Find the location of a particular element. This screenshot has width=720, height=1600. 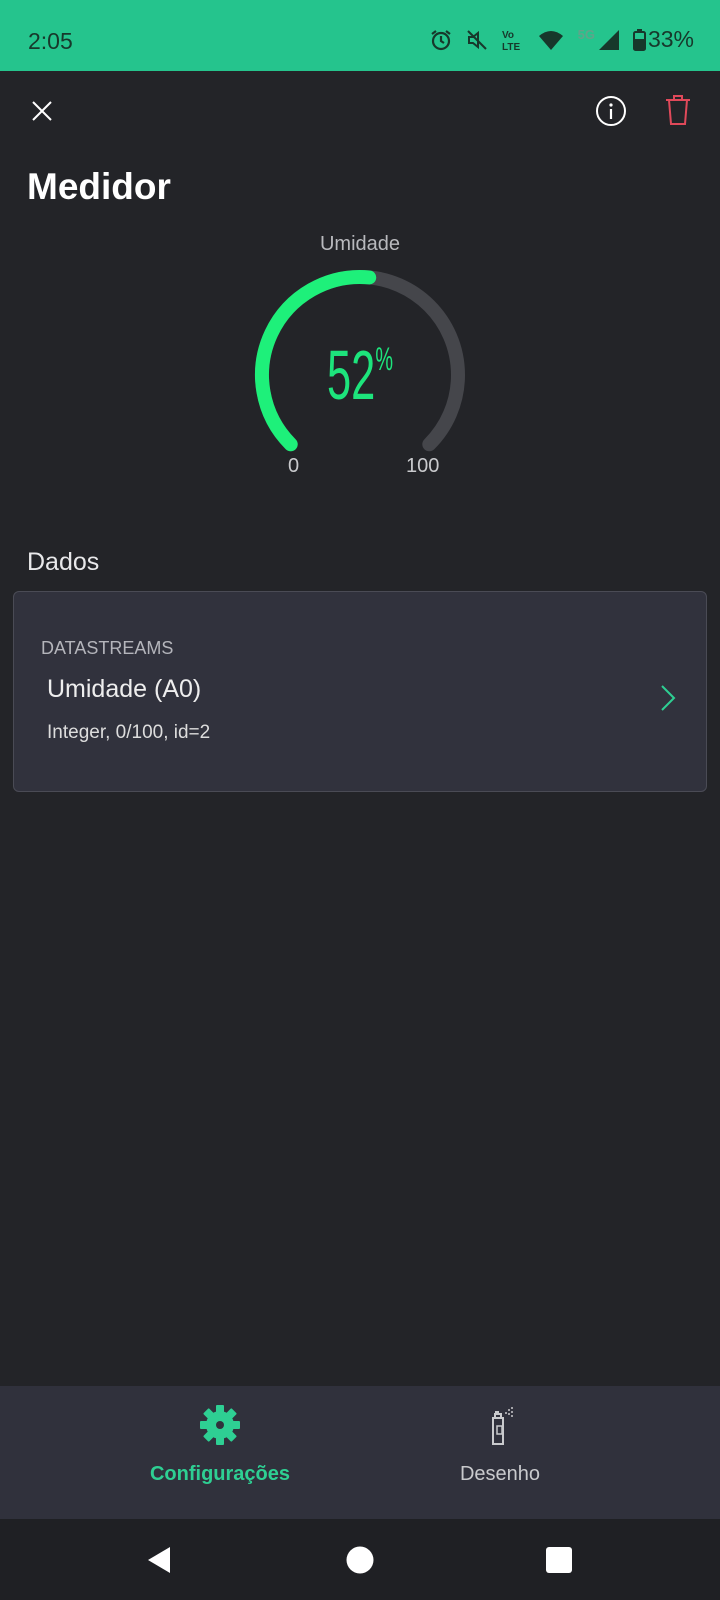

recents-icon is located at coordinates (559, 1560).